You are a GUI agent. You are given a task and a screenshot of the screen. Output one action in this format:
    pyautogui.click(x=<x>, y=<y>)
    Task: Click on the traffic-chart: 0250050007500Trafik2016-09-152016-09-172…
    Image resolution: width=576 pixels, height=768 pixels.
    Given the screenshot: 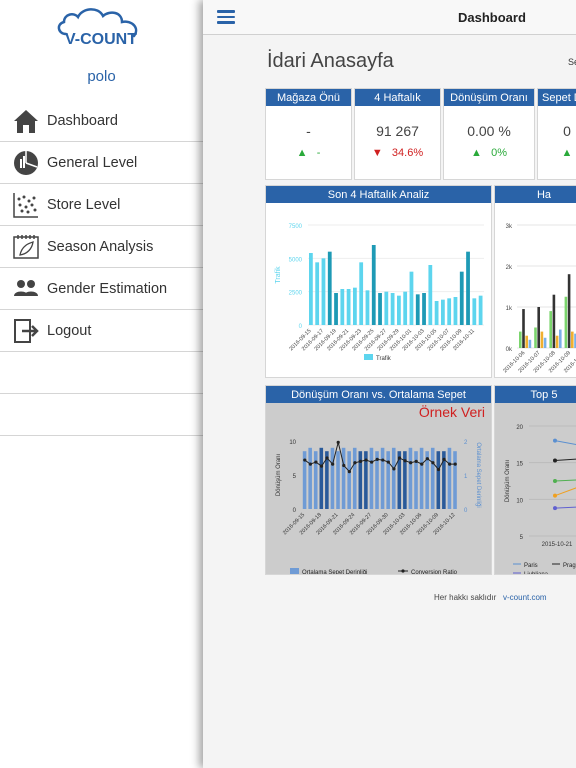 What is the action you would take?
    pyautogui.click(x=379, y=293)
    